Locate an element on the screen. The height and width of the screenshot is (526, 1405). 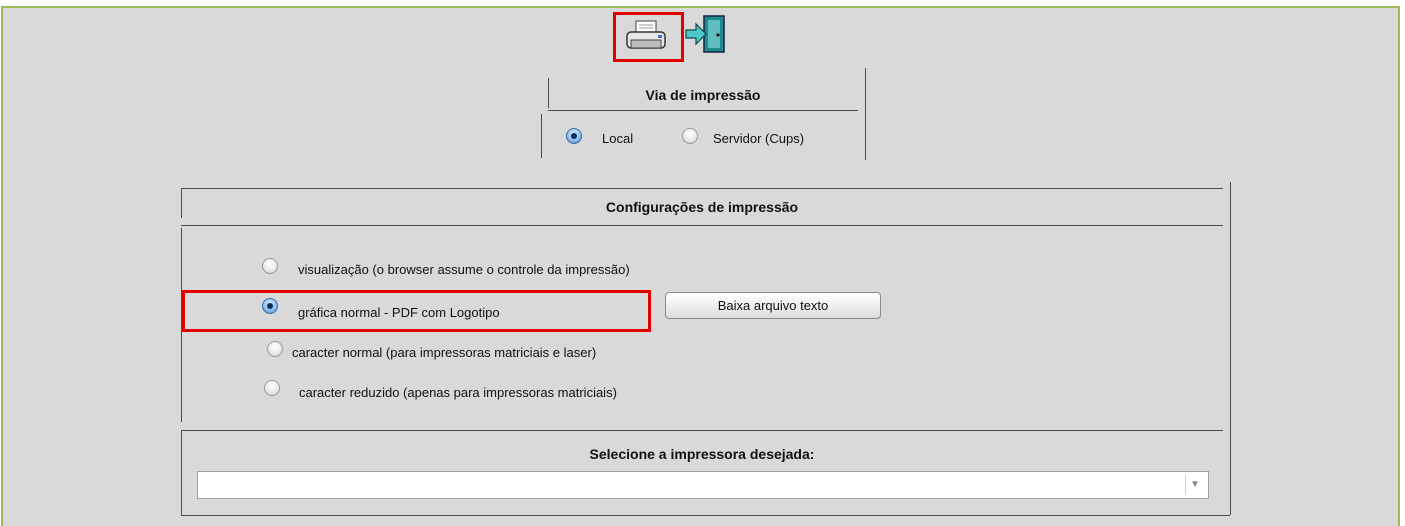
radio-caracter-normal is located at coordinates (275, 349).